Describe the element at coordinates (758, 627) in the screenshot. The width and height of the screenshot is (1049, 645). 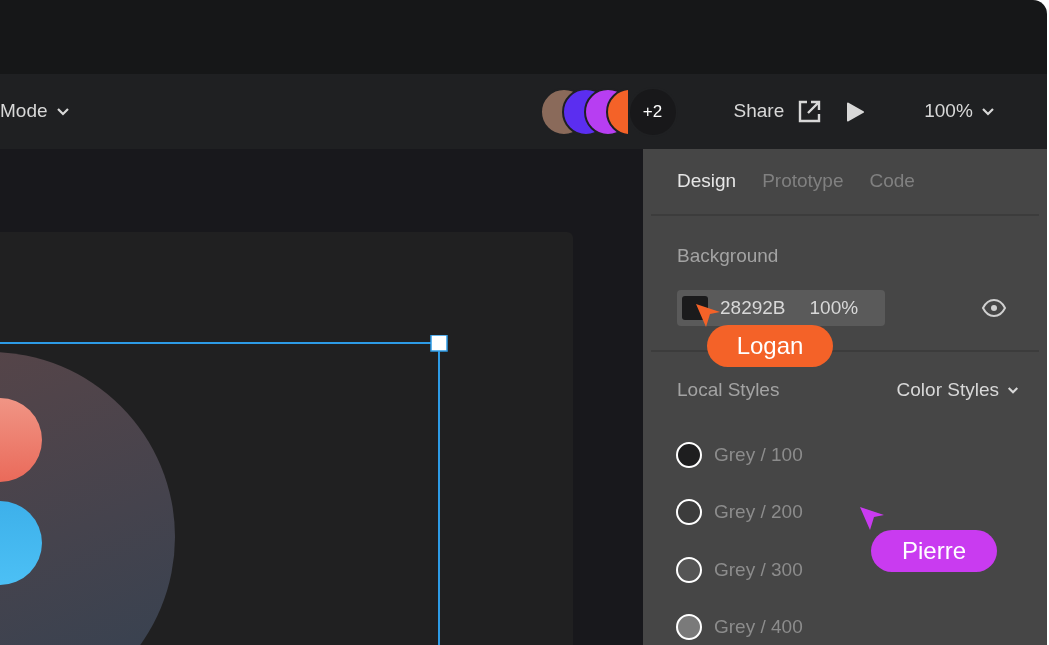
I see `color-style-name: Grey / 400` at that location.